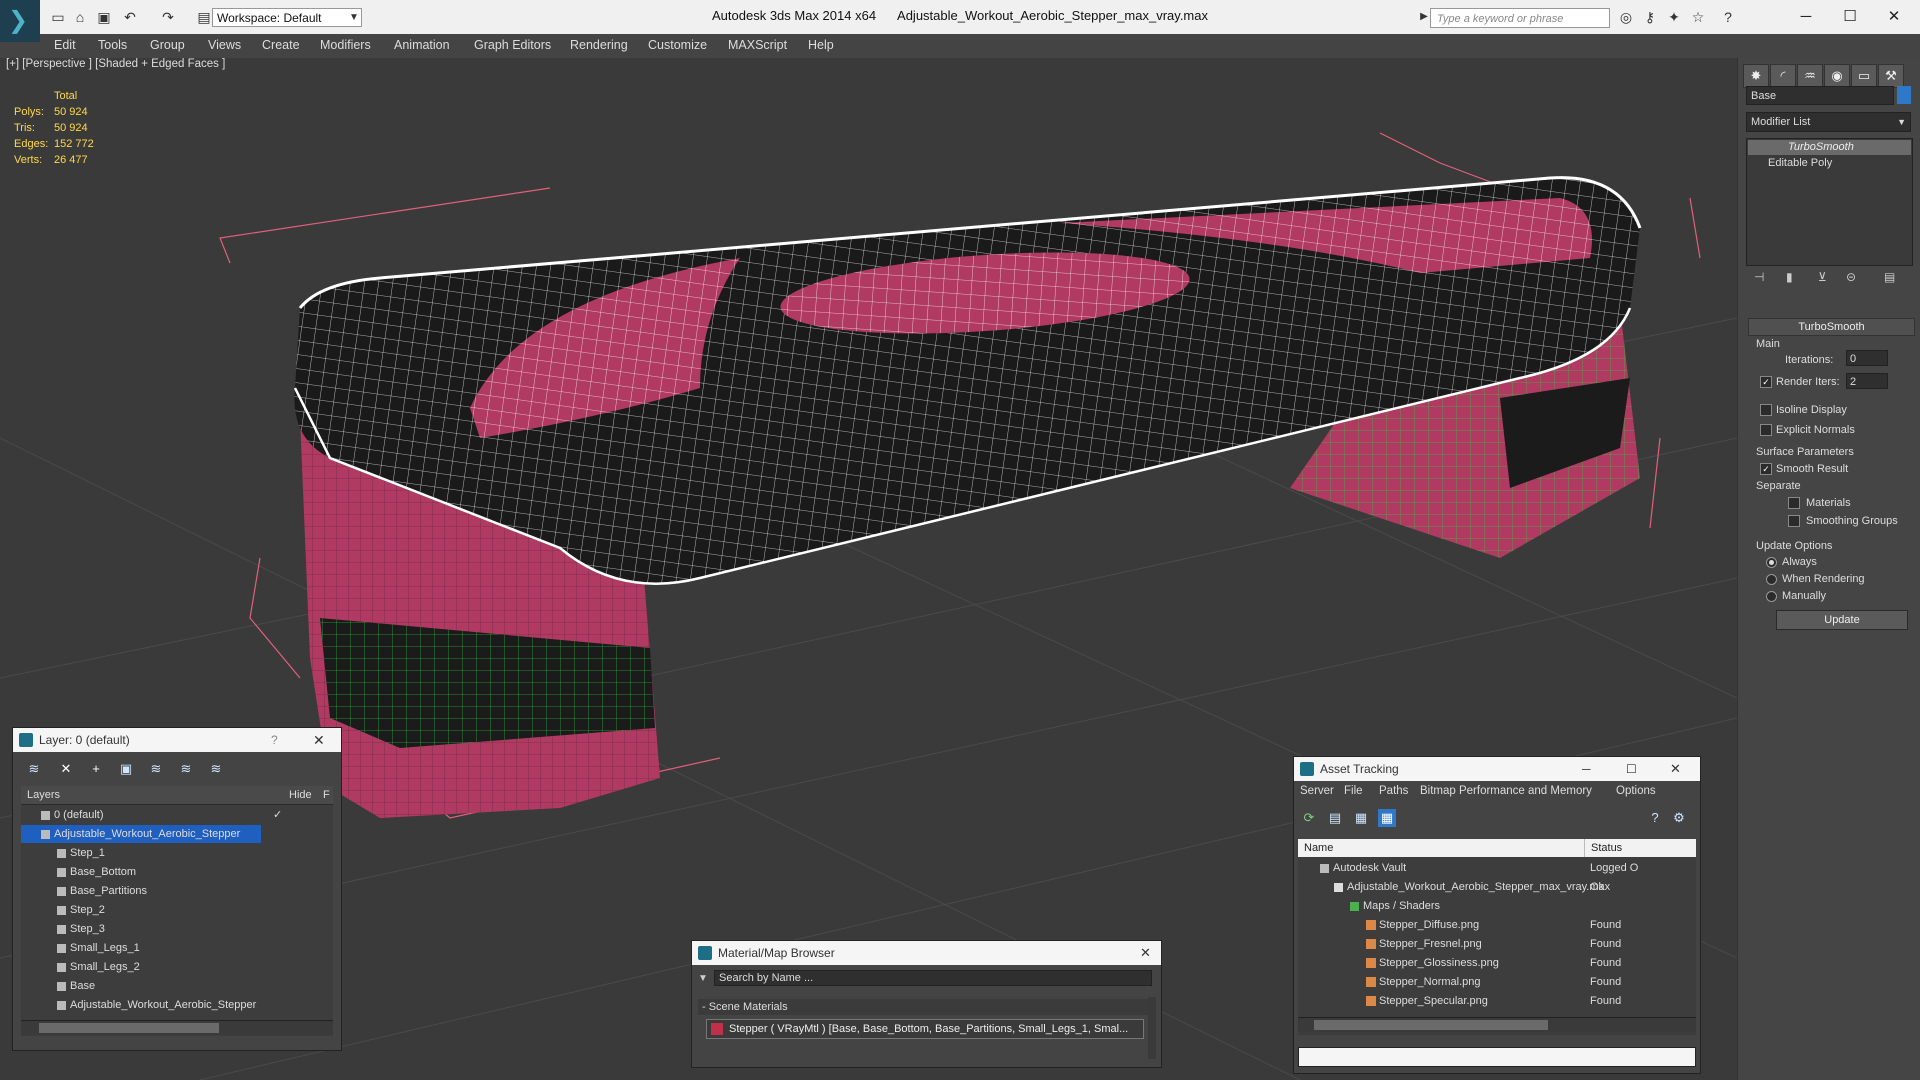  Describe the element at coordinates (177, 967) in the screenshot. I see `layer-row: Small_Legs_2` at that location.